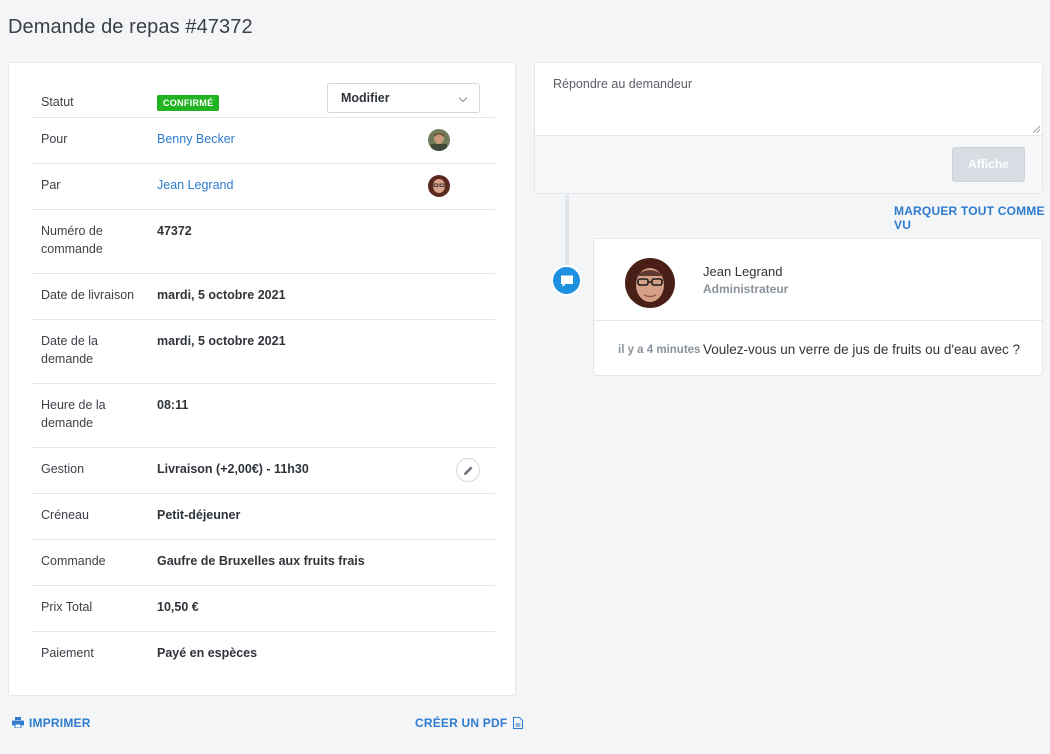 The height and width of the screenshot is (754, 1050). What do you see at coordinates (178, 607) in the screenshot?
I see `prix-total-value: 10,50 €` at bounding box center [178, 607].